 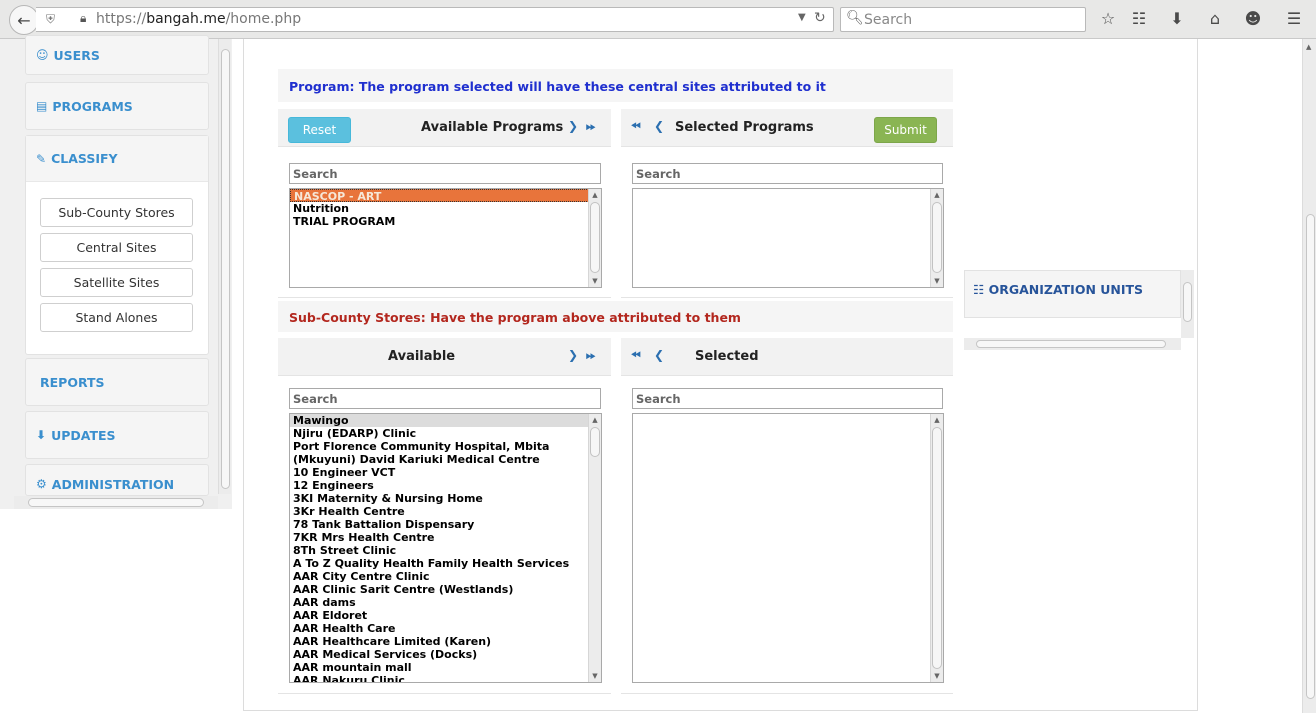 I want to click on selected-programs-title: Selected Programs, so click(x=744, y=127).